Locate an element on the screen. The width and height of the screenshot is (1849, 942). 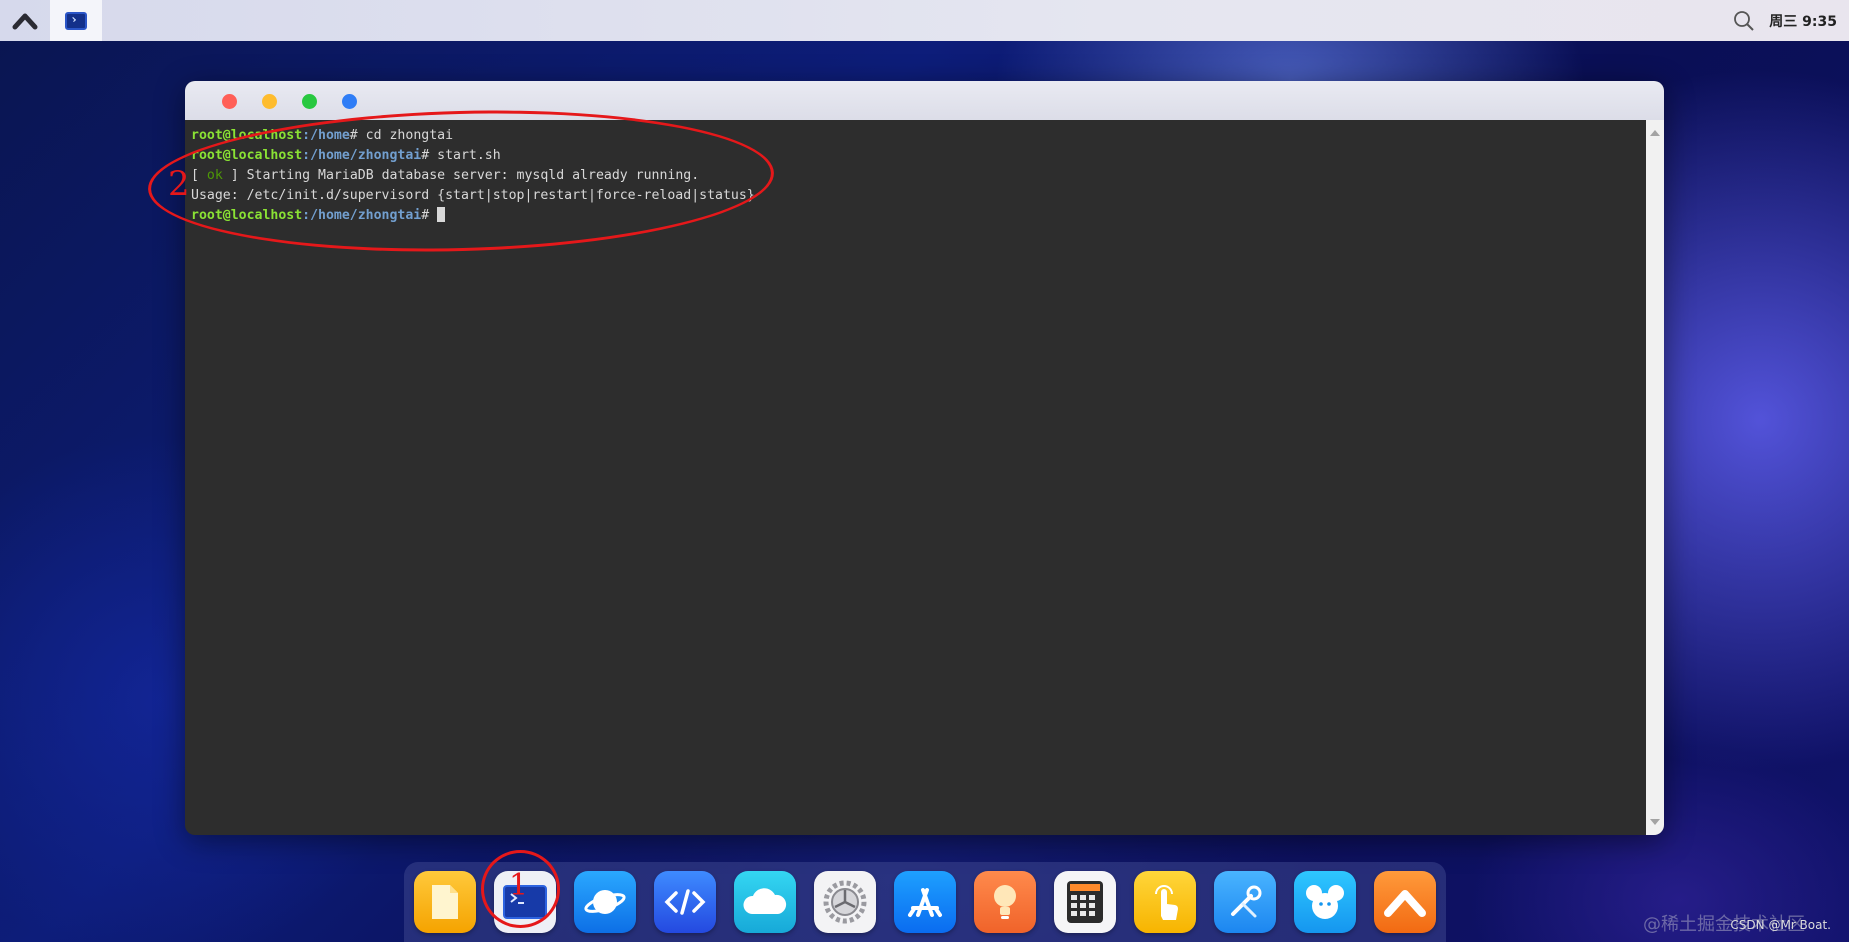
dock-code-editor is located at coordinates (685, 902).